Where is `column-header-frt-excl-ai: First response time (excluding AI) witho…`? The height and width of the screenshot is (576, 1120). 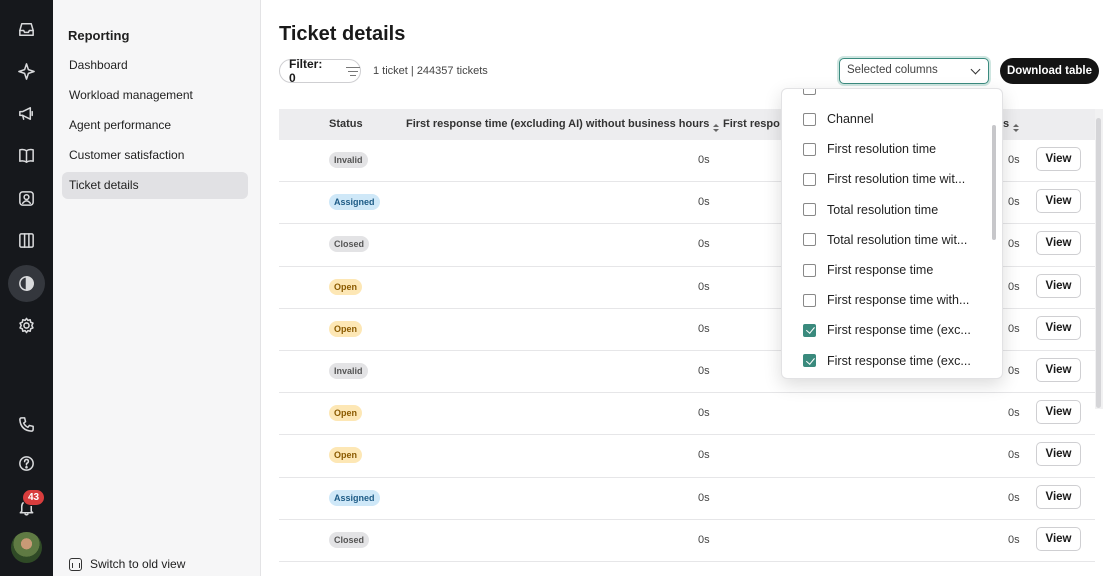 column-header-frt-excl-ai: First response time (excluding AI) witho… is located at coordinates (563, 125).